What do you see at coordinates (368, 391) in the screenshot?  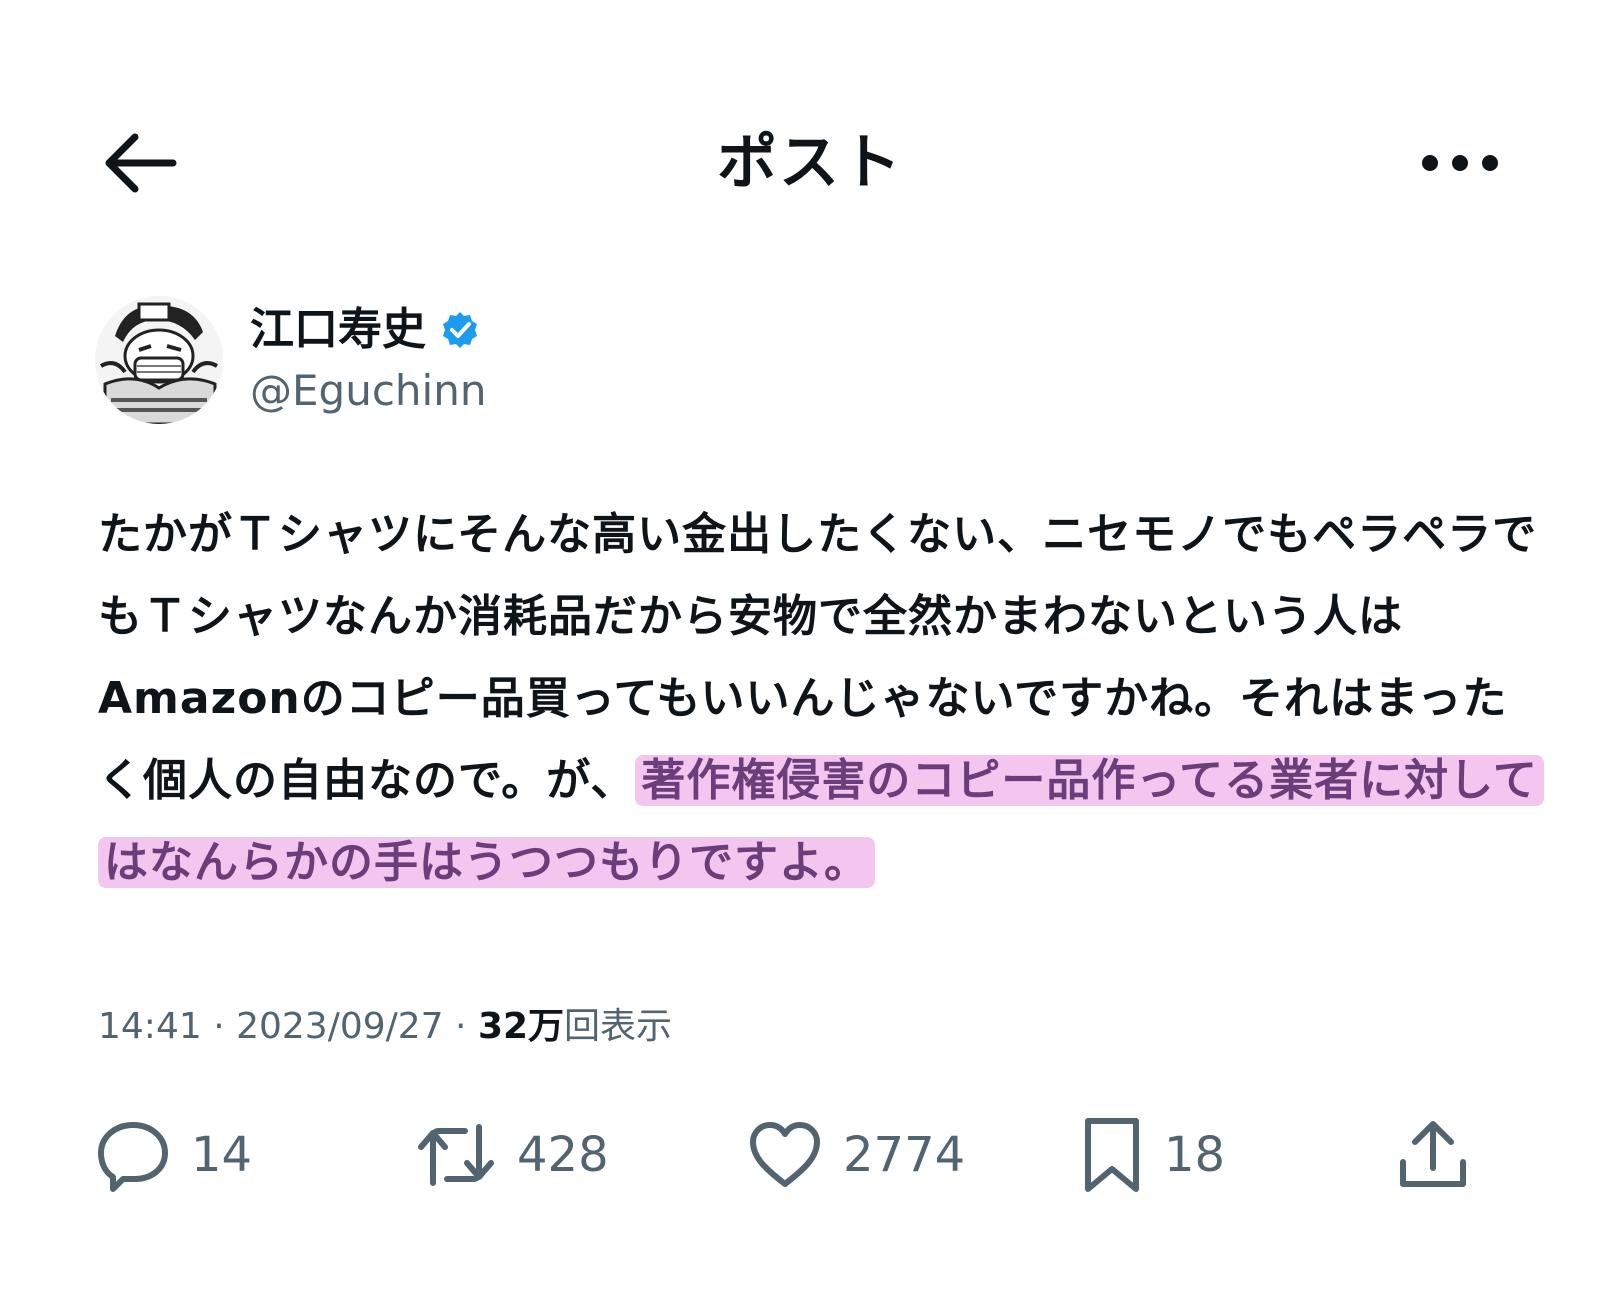 I see `user-handle: @Eguchinn` at bounding box center [368, 391].